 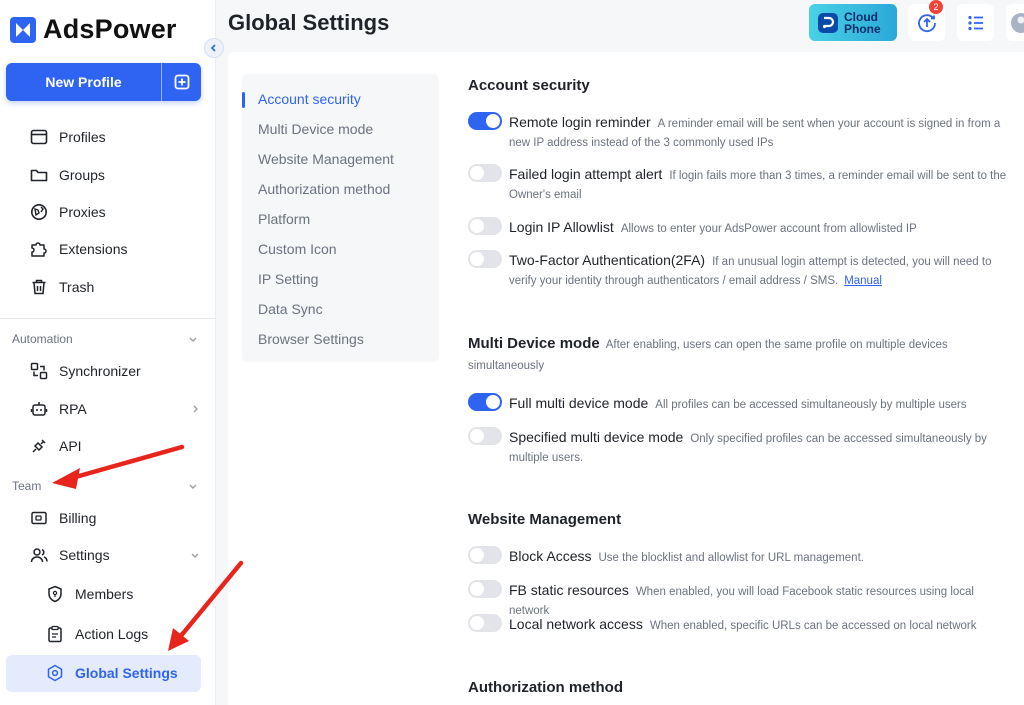 What do you see at coordinates (100, 371) in the screenshot?
I see `sidebar-item-label: Synchronizer` at bounding box center [100, 371].